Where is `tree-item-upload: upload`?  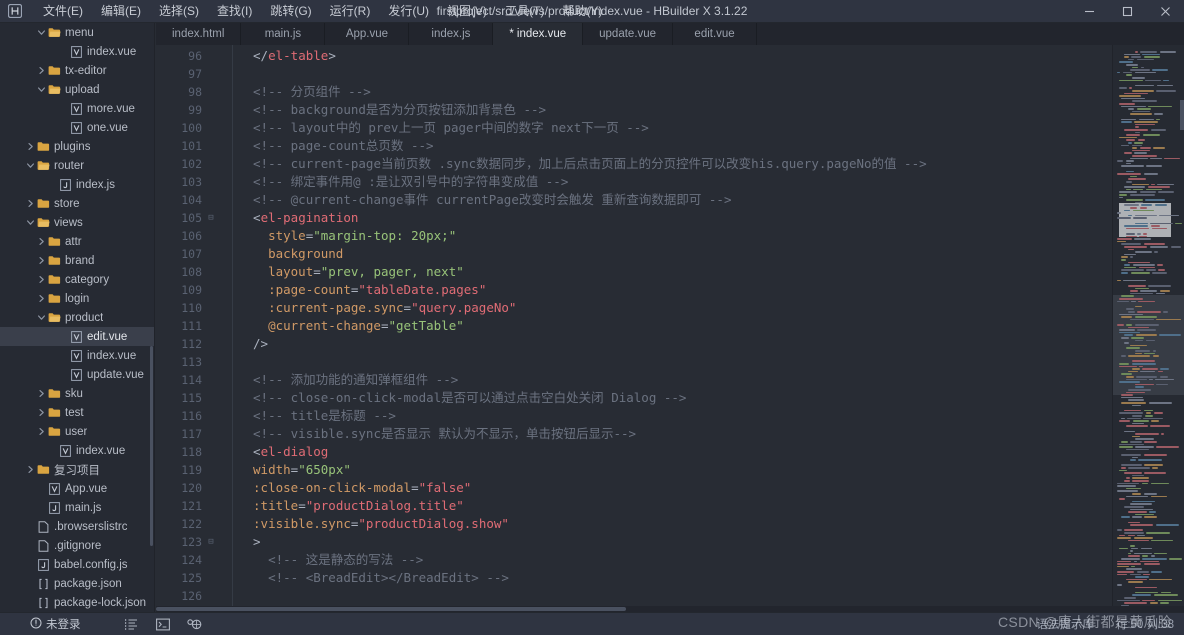
tree-item-upload: upload is located at coordinates (77, 89).